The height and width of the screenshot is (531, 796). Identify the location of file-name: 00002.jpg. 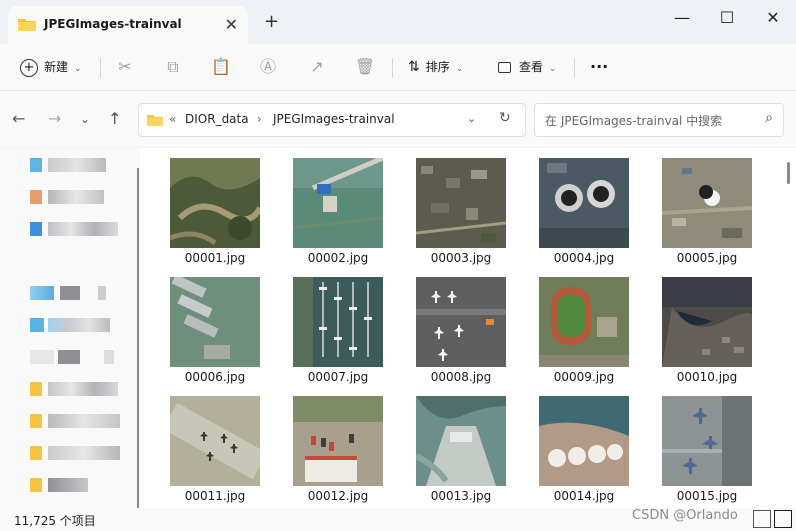
(338, 258).